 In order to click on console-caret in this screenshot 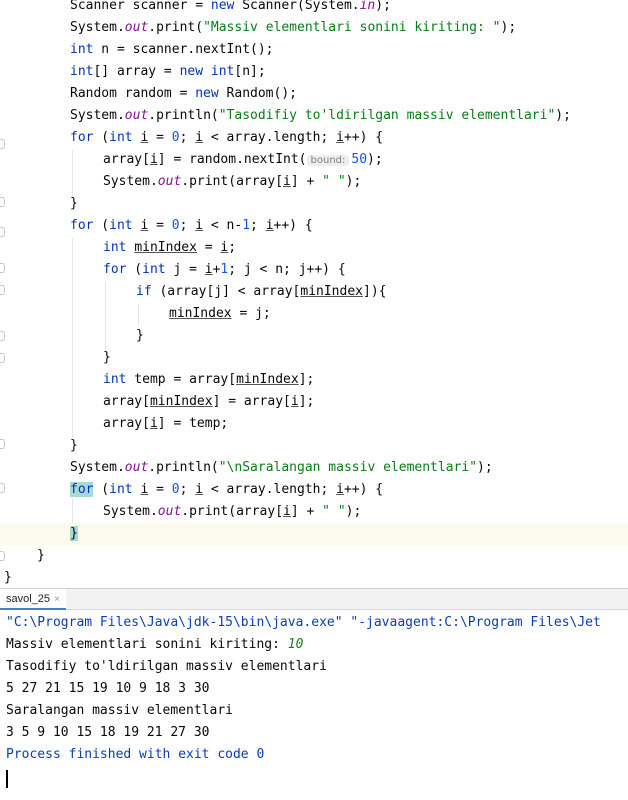, I will do `click(7, 779)`.